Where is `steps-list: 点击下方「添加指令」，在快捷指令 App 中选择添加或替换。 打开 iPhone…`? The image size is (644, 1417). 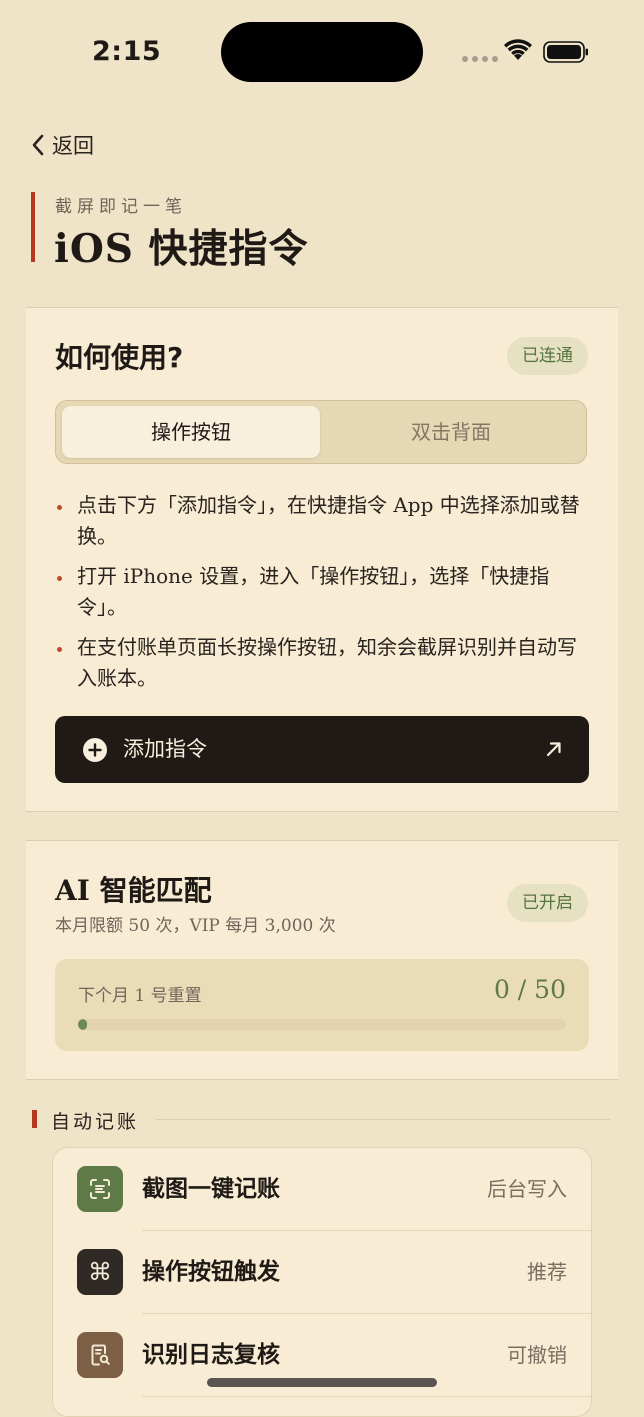
steps-list: 点击下方「添加指令」，在快捷指令 App 中选择添加或替换。 打开 iPhone… is located at coordinates (322, 596).